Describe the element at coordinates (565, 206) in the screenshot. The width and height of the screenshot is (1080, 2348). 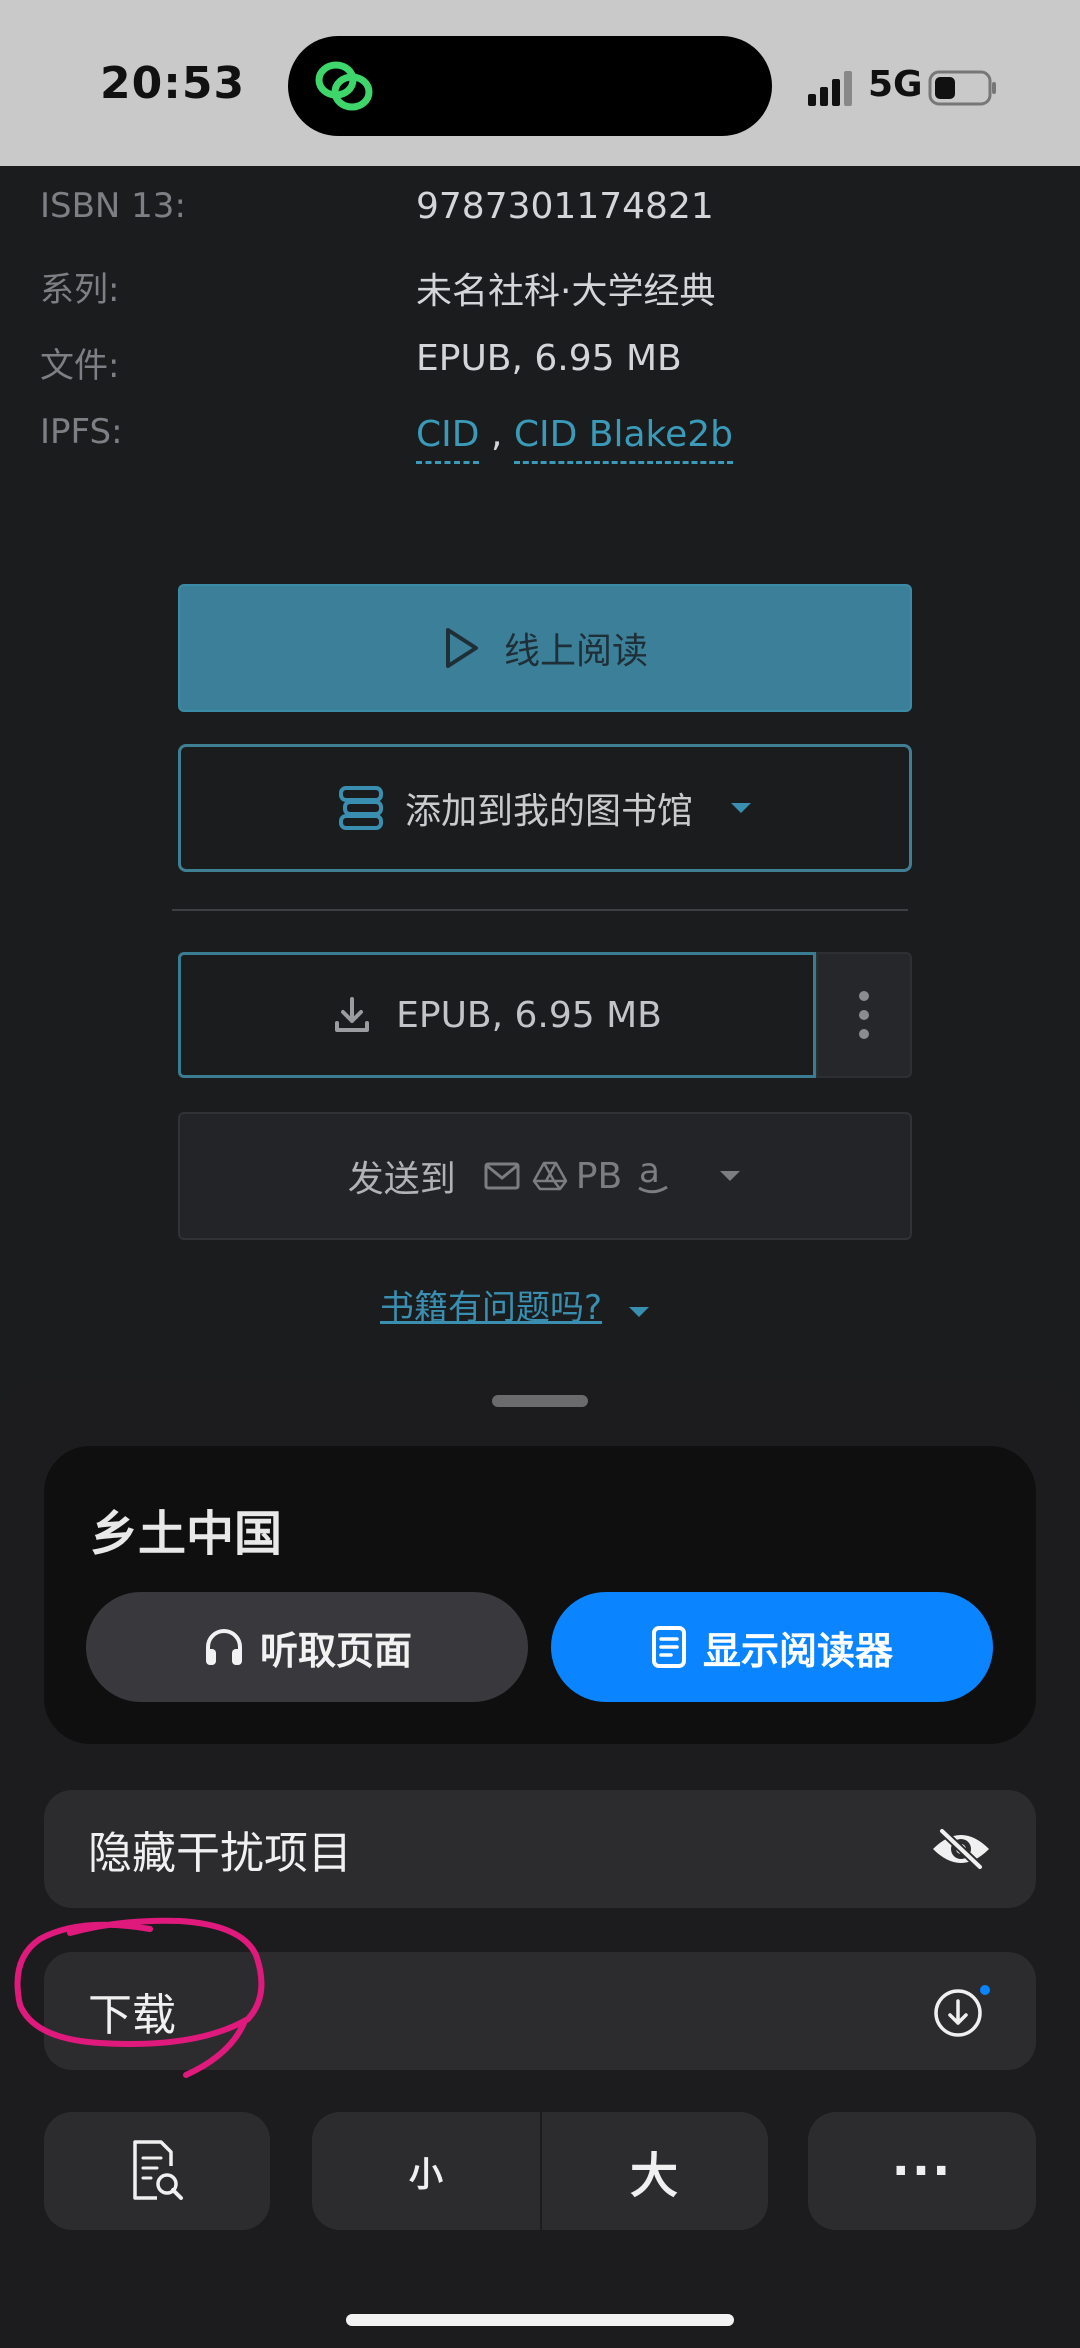
I see `isbn-value: 9787301174821` at that location.